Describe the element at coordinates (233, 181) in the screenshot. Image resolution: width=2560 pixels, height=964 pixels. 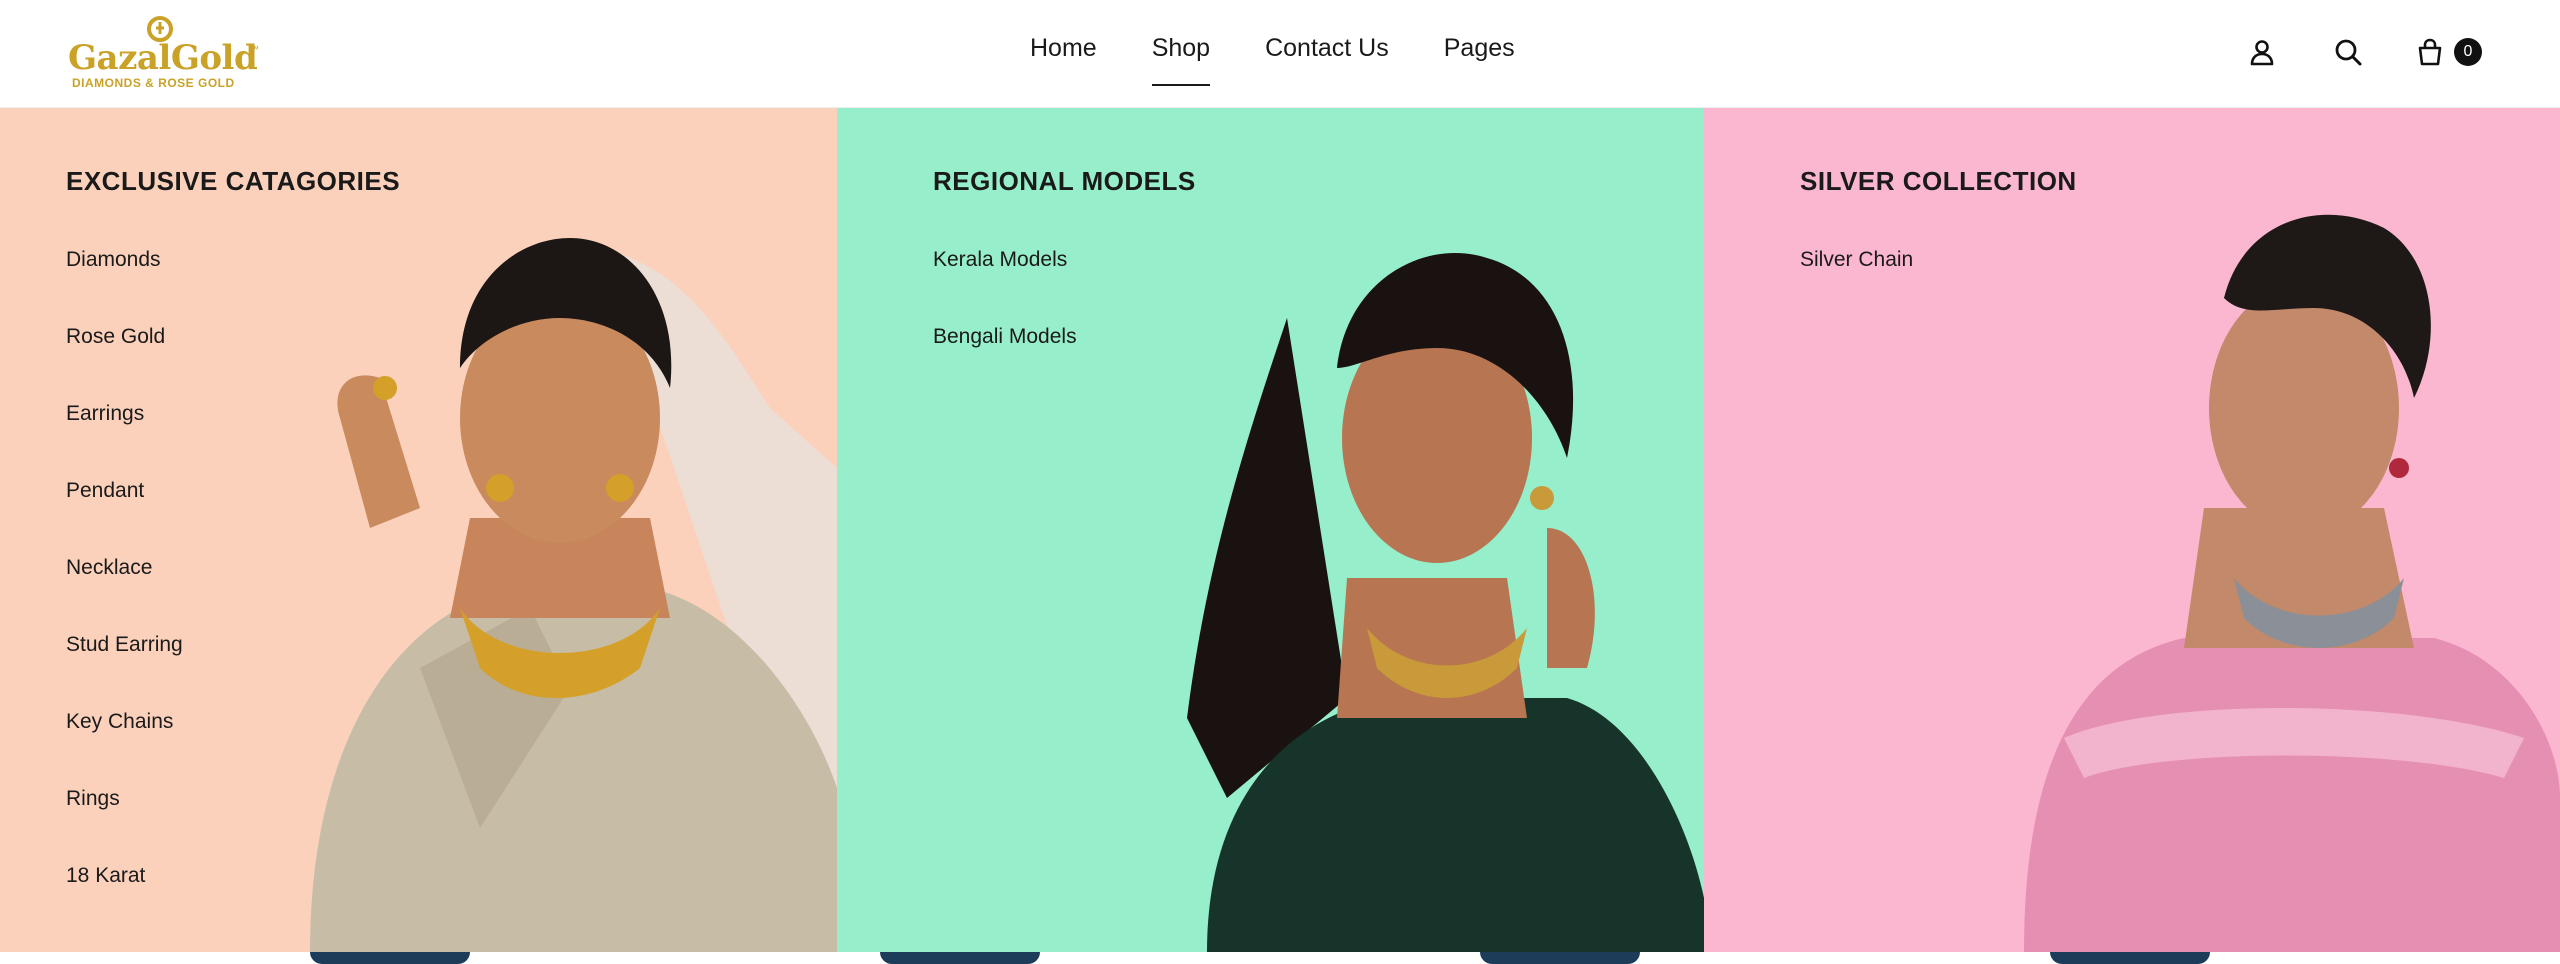
I see `column-title: EXCLUSIVE CATAGORIES` at that location.